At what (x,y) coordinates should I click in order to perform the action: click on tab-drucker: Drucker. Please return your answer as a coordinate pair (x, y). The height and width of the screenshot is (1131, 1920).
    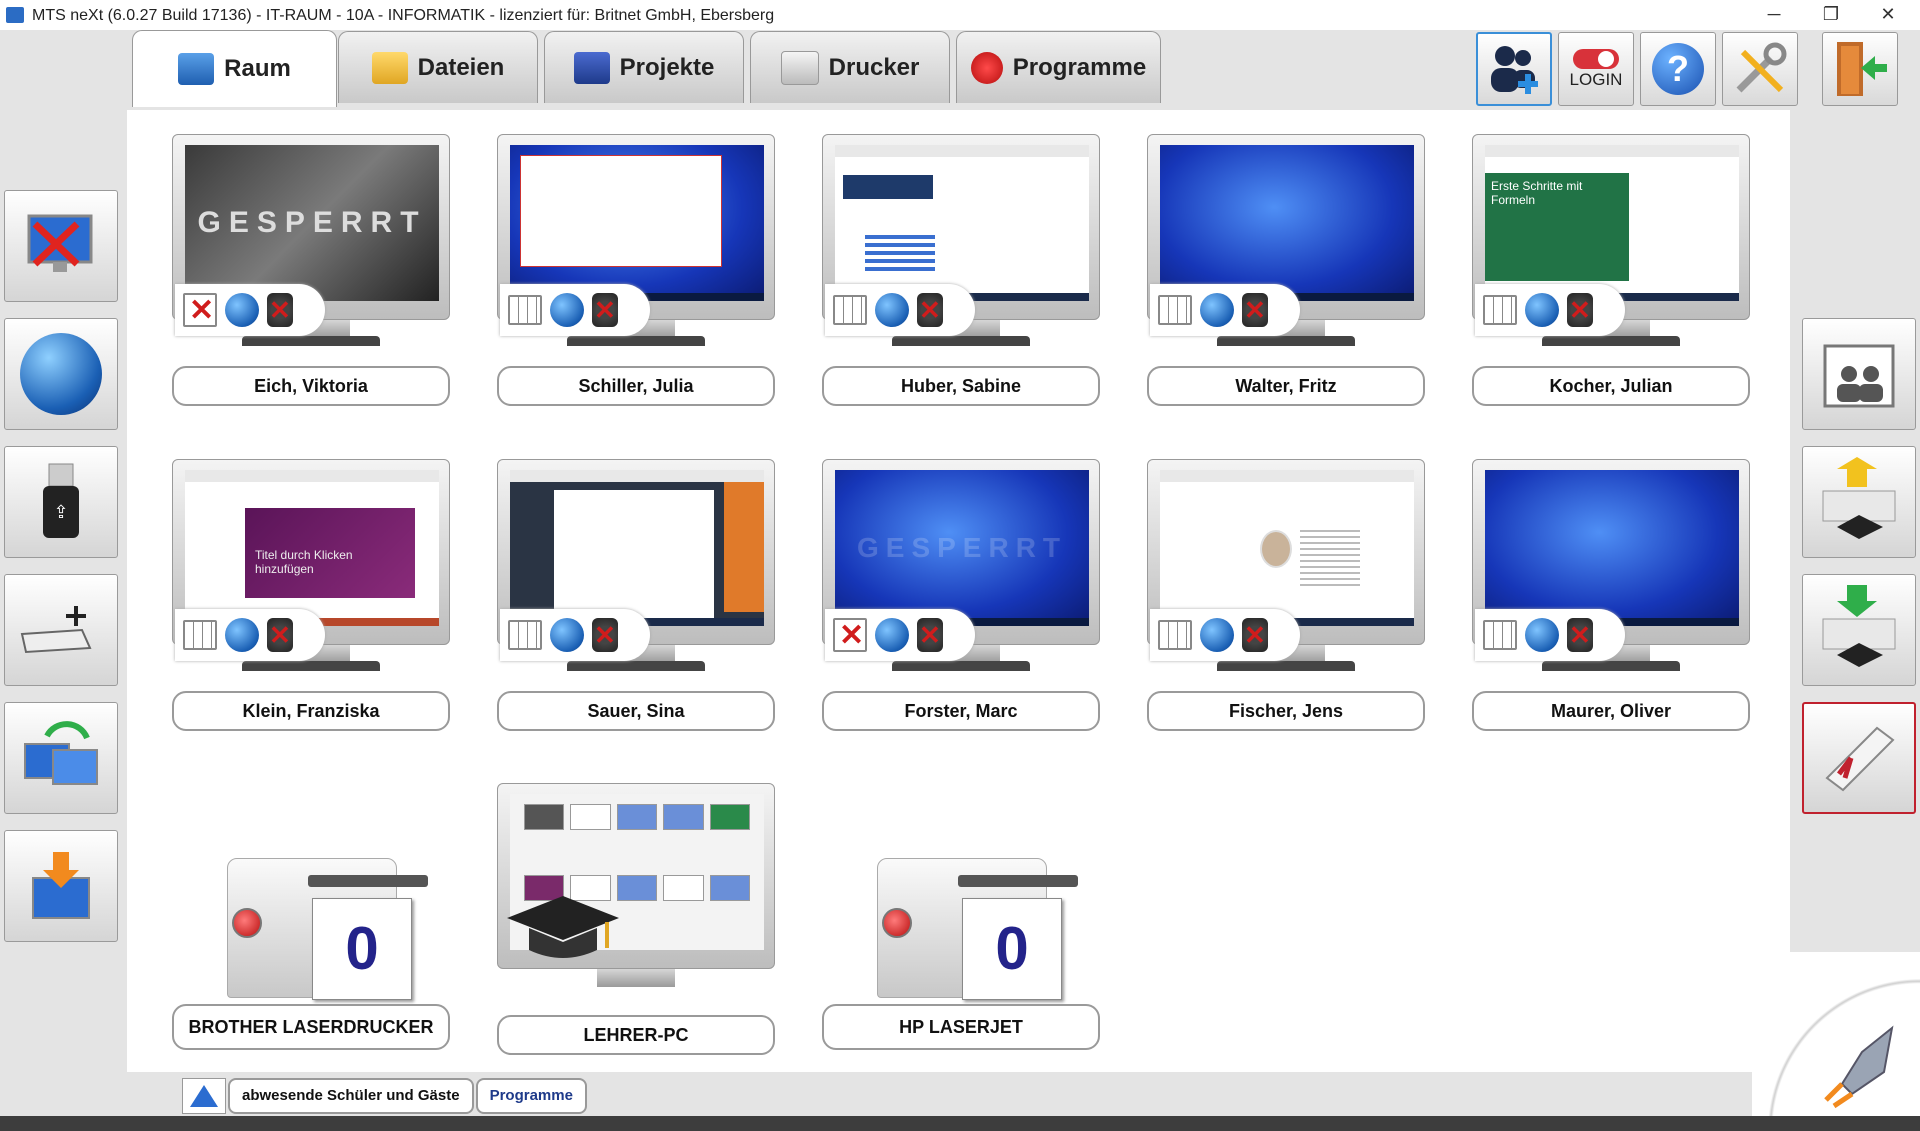
    Looking at the image, I should click on (850, 67).